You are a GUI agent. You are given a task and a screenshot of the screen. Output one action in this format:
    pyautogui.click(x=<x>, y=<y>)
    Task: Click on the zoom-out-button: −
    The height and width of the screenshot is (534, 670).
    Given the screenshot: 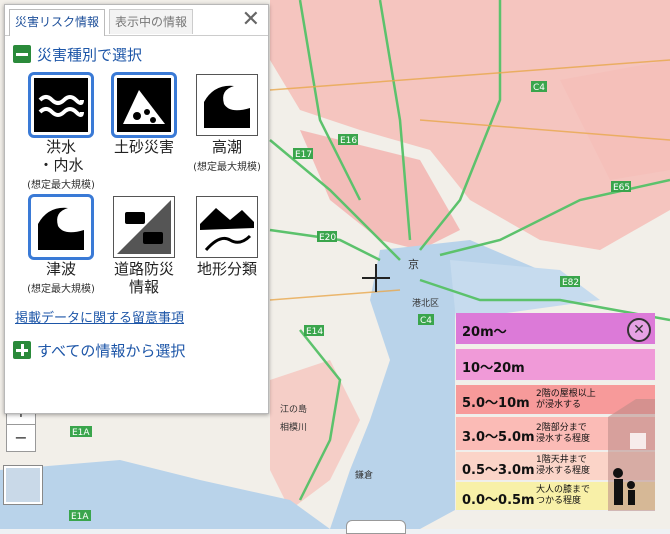 What is the action you would take?
    pyautogui.click(x=21, y=438)
    